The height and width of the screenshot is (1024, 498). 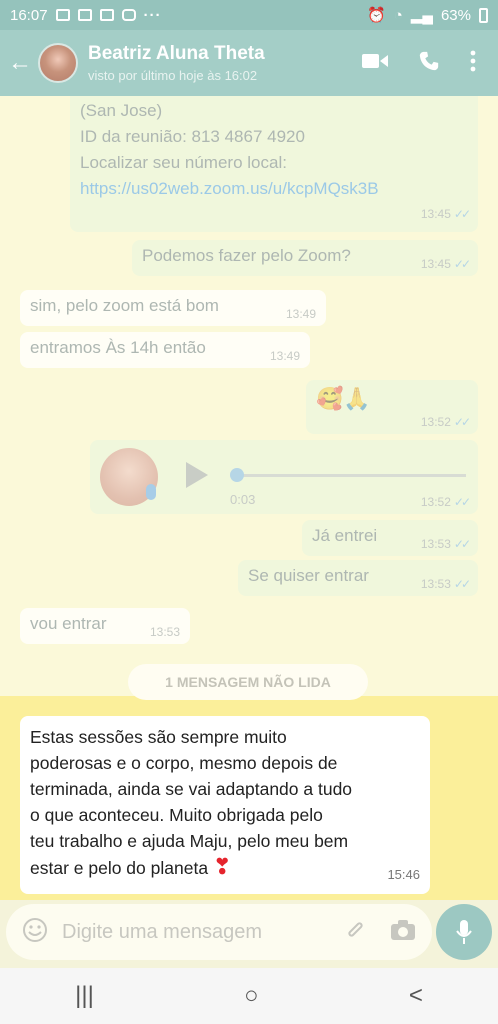 What do you see at coordinates (237, 475) in the screenshot?
I see `progress-dot` at bounding box center [237, 475].